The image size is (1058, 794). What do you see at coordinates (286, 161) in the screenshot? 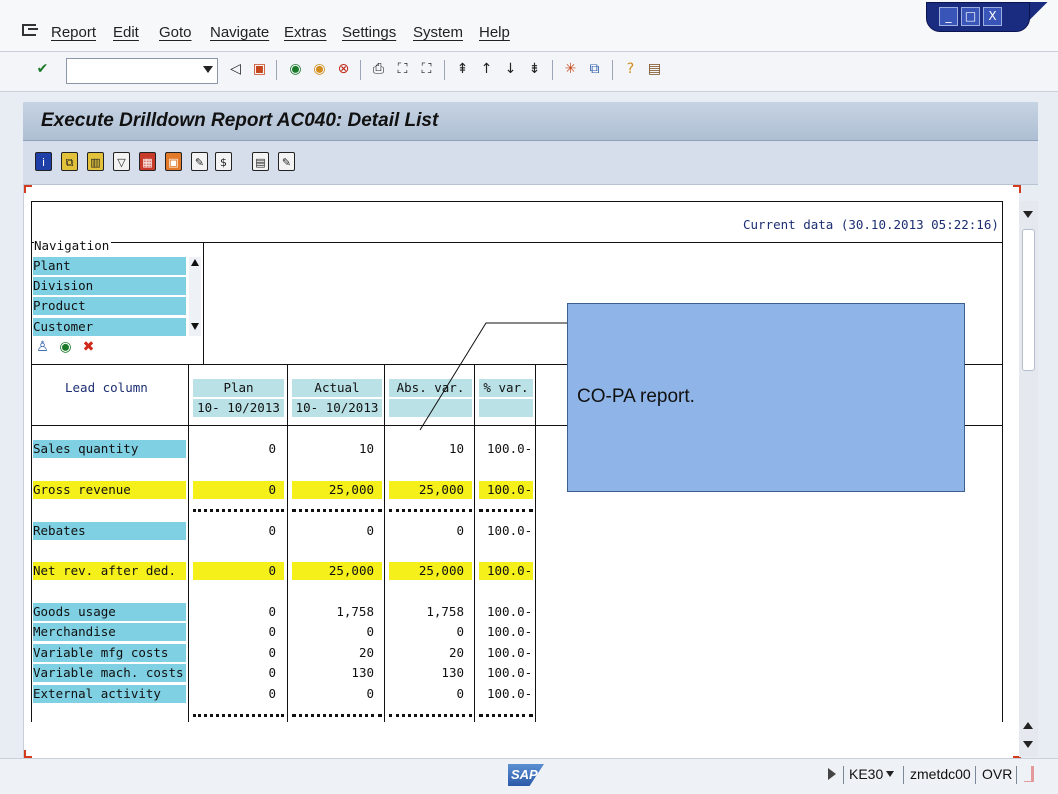
I see `change-icon: ✎` at bounding box center [286, 161].